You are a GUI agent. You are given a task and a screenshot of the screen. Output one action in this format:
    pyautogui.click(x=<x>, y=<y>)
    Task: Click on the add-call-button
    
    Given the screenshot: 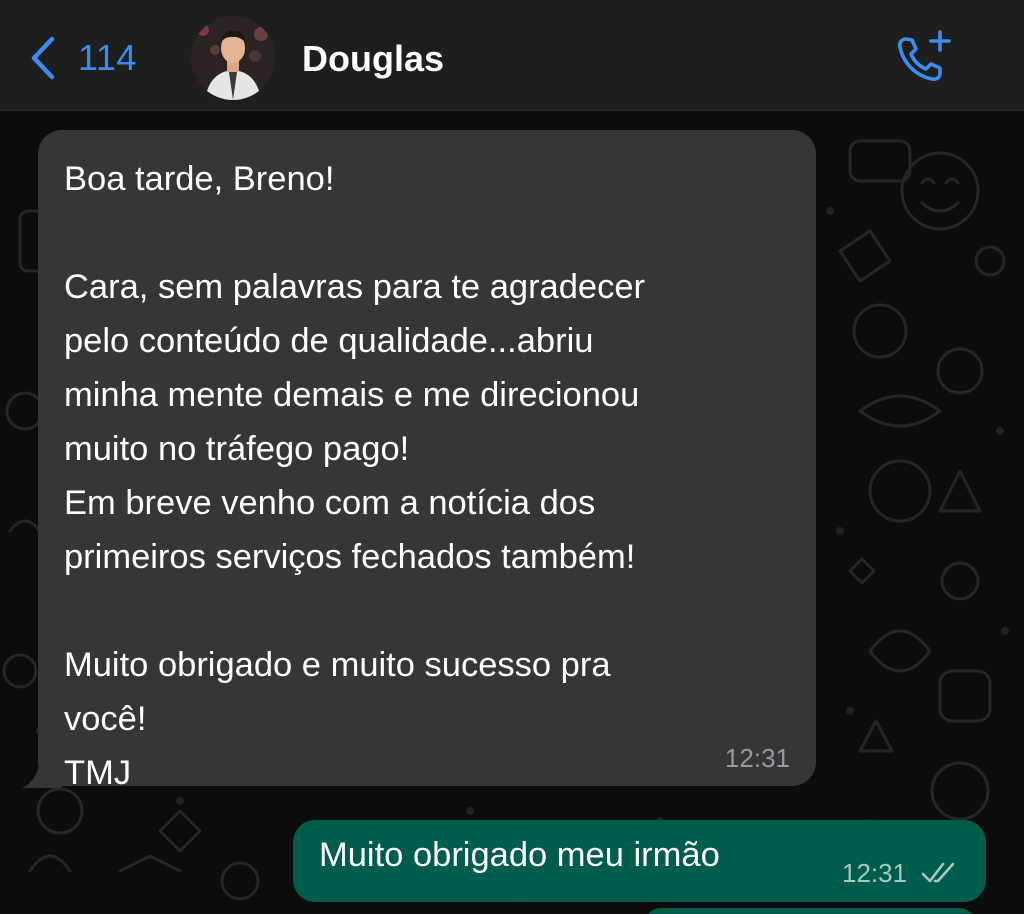 What is the action you would take?
    pyautogui.click(x=923, y=57)
    